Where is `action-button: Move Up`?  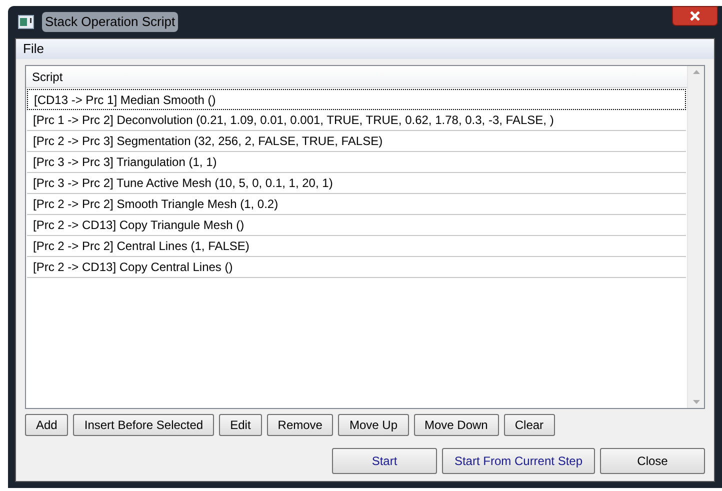 action-button: Move Up is located at coordinates (373, 425).